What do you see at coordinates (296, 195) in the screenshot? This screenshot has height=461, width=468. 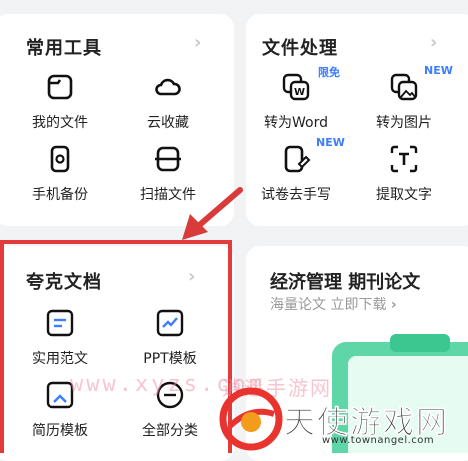 I see `file-label: 试卷去手写` at bounding box center [296, 195].